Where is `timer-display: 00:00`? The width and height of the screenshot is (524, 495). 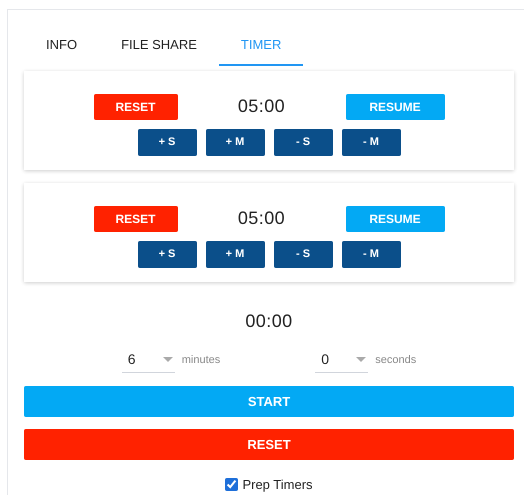
timer-display: 00:00 is located at coordinates (269, 321).